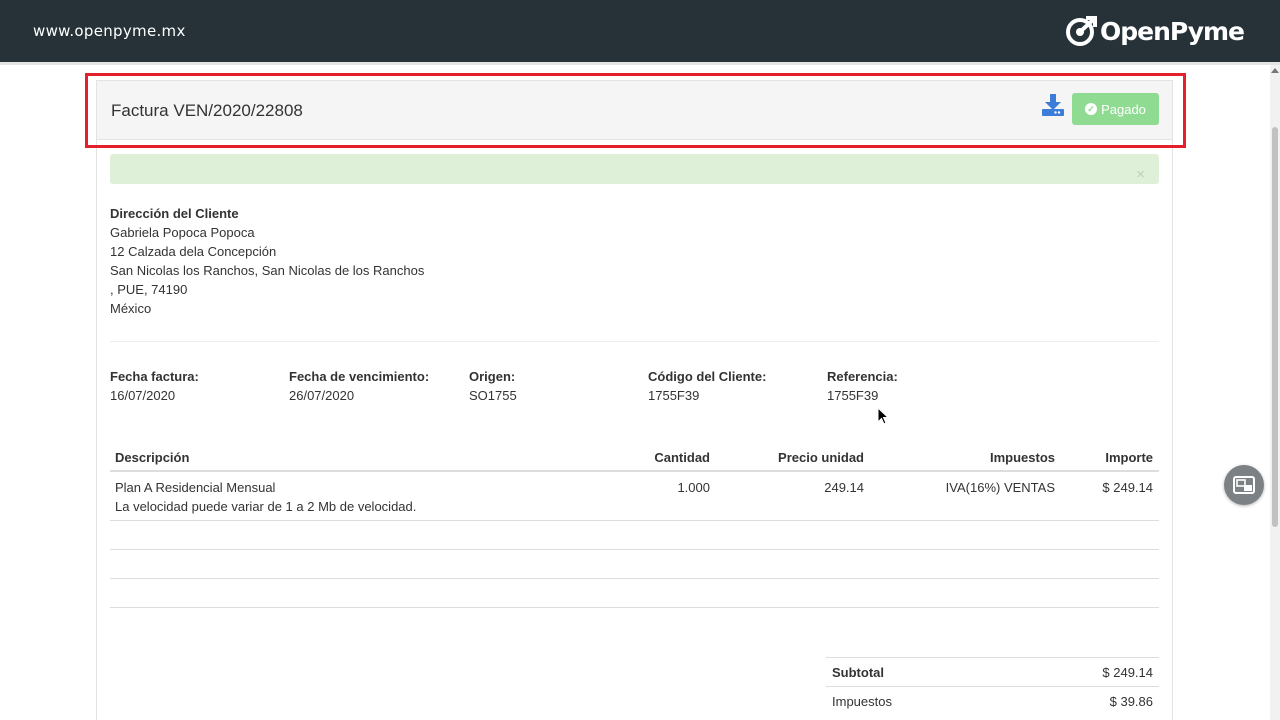 Image resolution: width=1280 pixels, height=720 pixels. Describe the element at coordinates (149, 289) in the screenshot. I see `address-line: , PUE, 74190` at that location.